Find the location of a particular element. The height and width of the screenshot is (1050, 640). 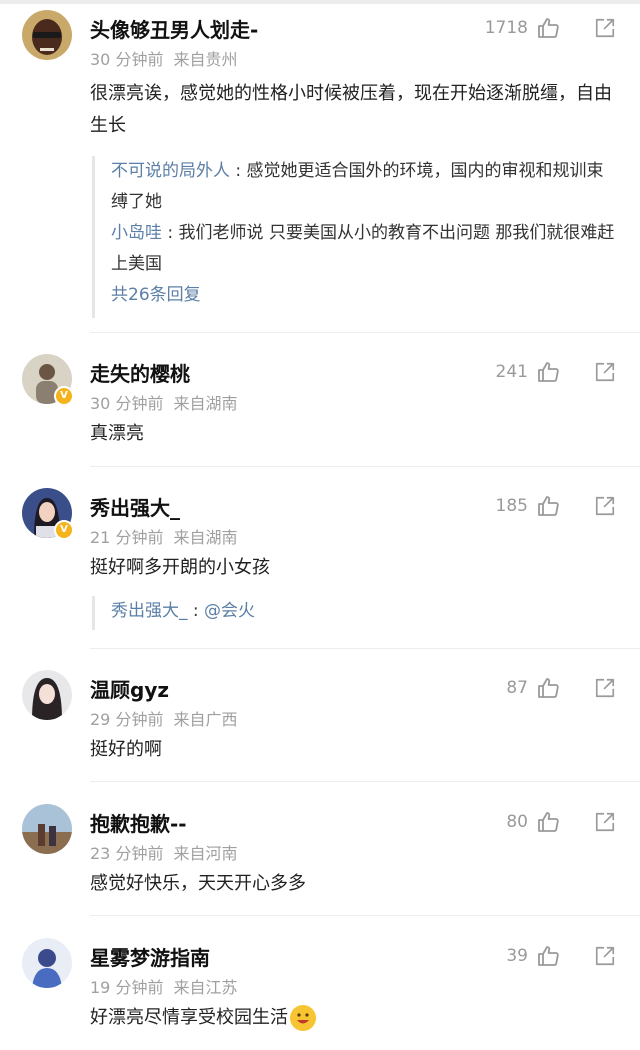

username: 温顾gyz is located at coordinates (129, 688).